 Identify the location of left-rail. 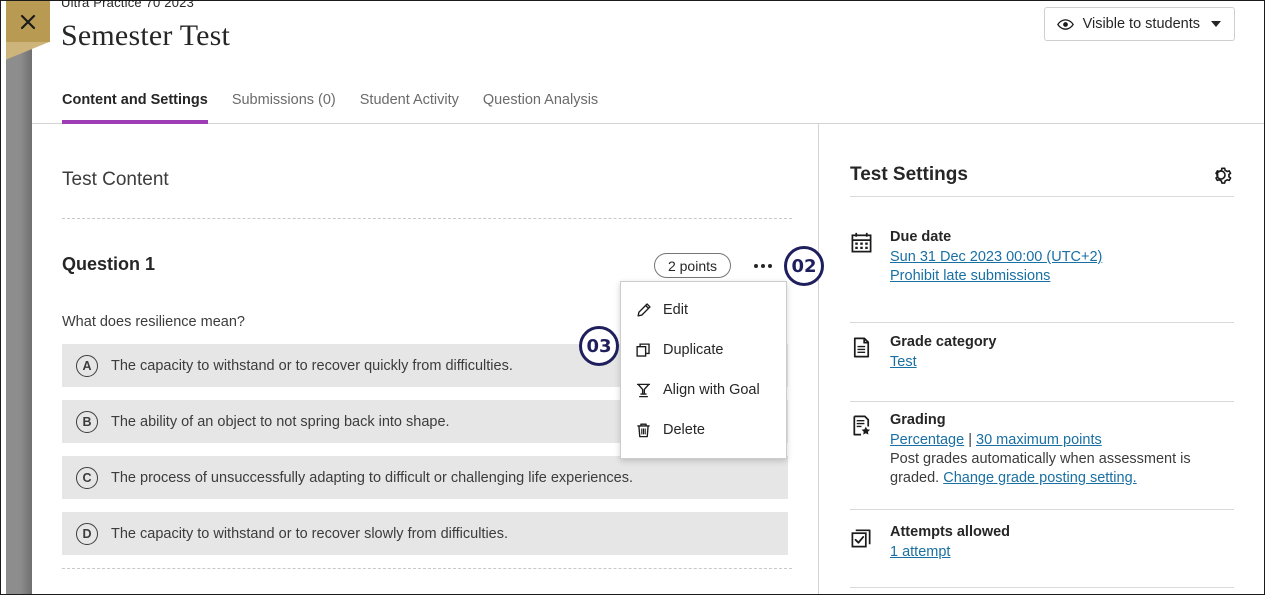
(19, 297).